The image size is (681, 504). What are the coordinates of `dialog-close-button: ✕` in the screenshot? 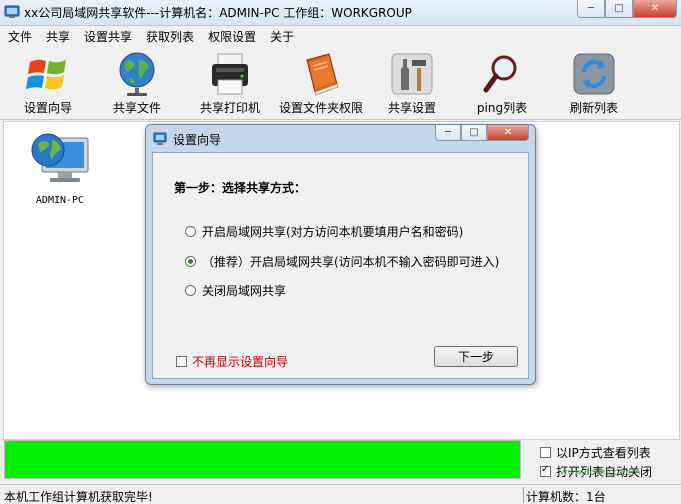 It's located at (508, 133).